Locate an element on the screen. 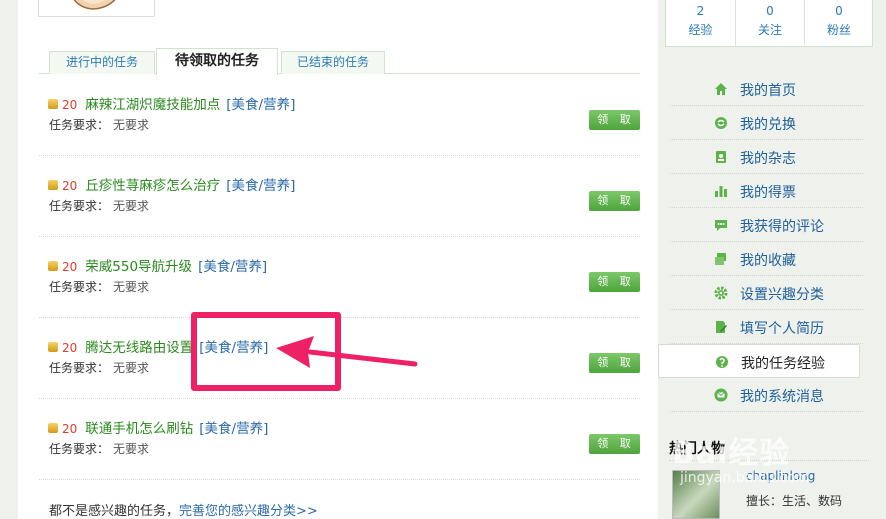  avatar is located at coordinates (96, 8).